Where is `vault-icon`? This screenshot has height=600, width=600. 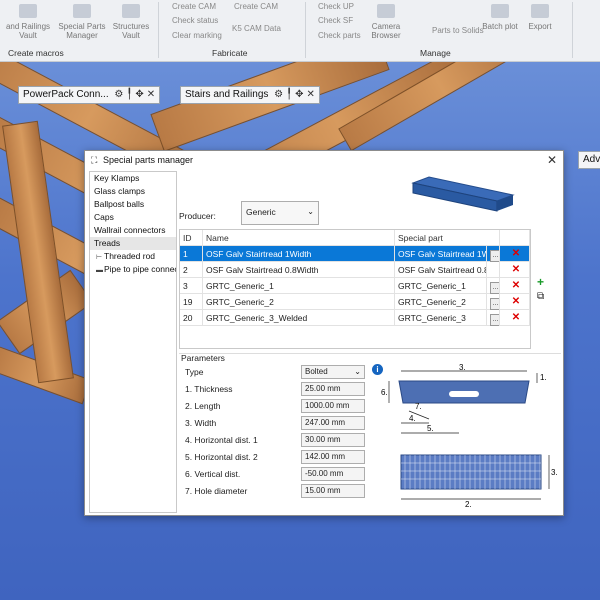
vault-icon is located at coordinates (131, 11).